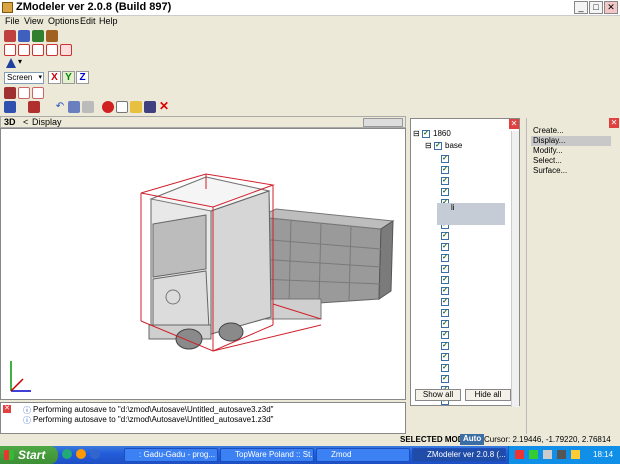 The image size is (620, 464). Describe the element at coordinates (547, 439) in the screenshot. I see `status-cursor: Cursor: 2.19446, -1.79220, 2.76814` at that location.